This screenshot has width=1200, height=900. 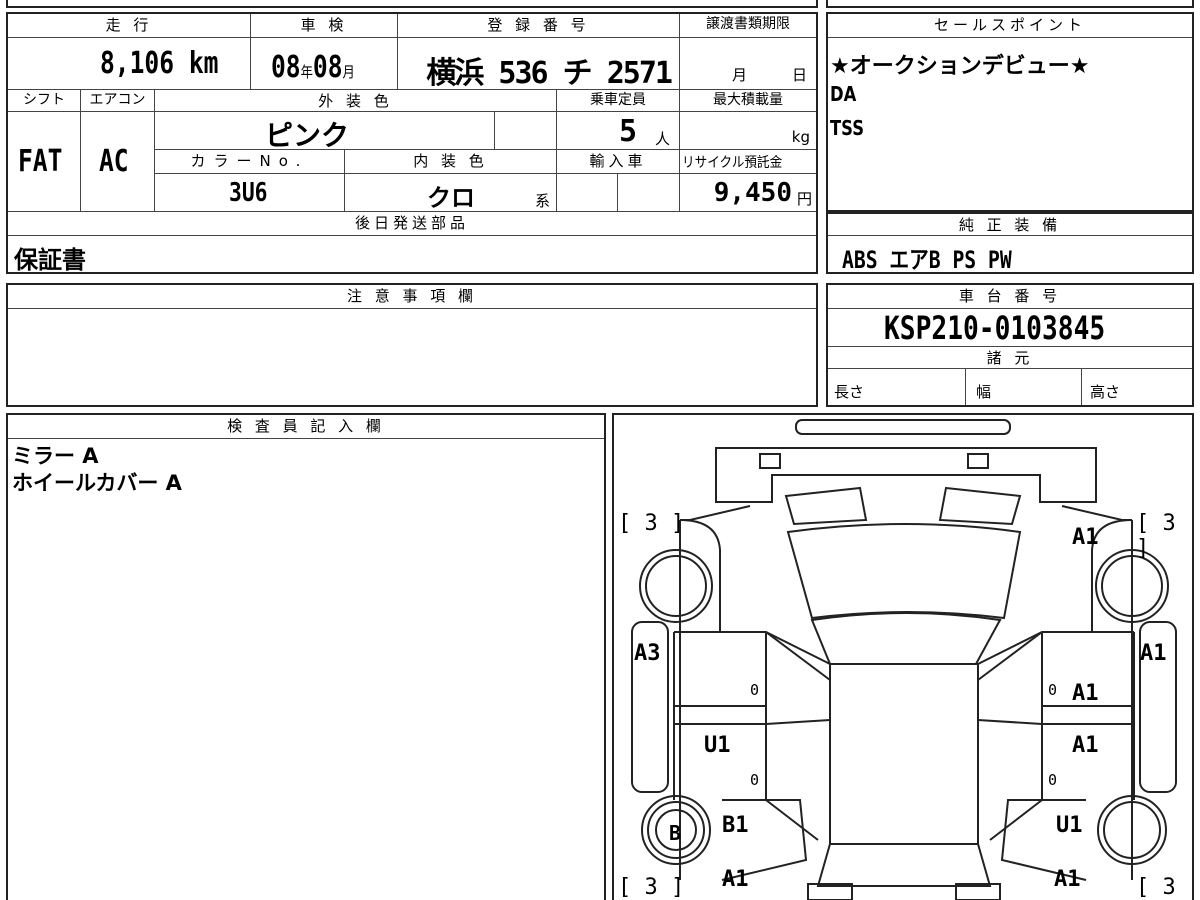 I want to click on mileage-value: 8,106, so click(x=136, y=63).